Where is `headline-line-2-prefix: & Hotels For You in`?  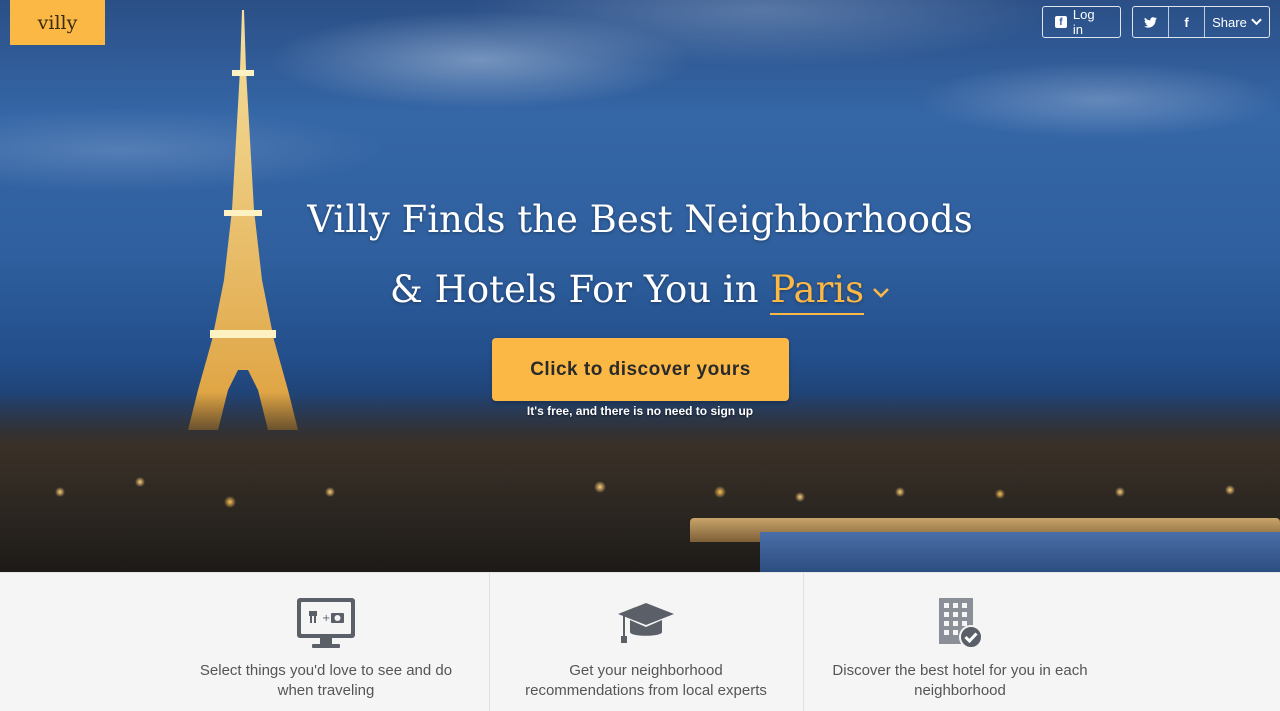 headline-line-2-prefix: & Hotels For You in is located at coordinates (574, 289).